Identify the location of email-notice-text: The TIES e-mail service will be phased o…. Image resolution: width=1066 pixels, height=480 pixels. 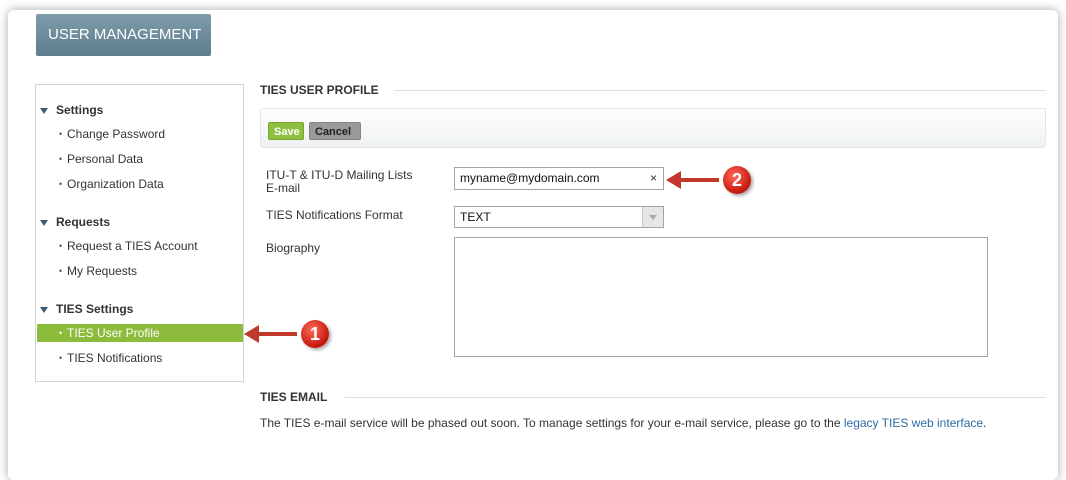
(655, 423).